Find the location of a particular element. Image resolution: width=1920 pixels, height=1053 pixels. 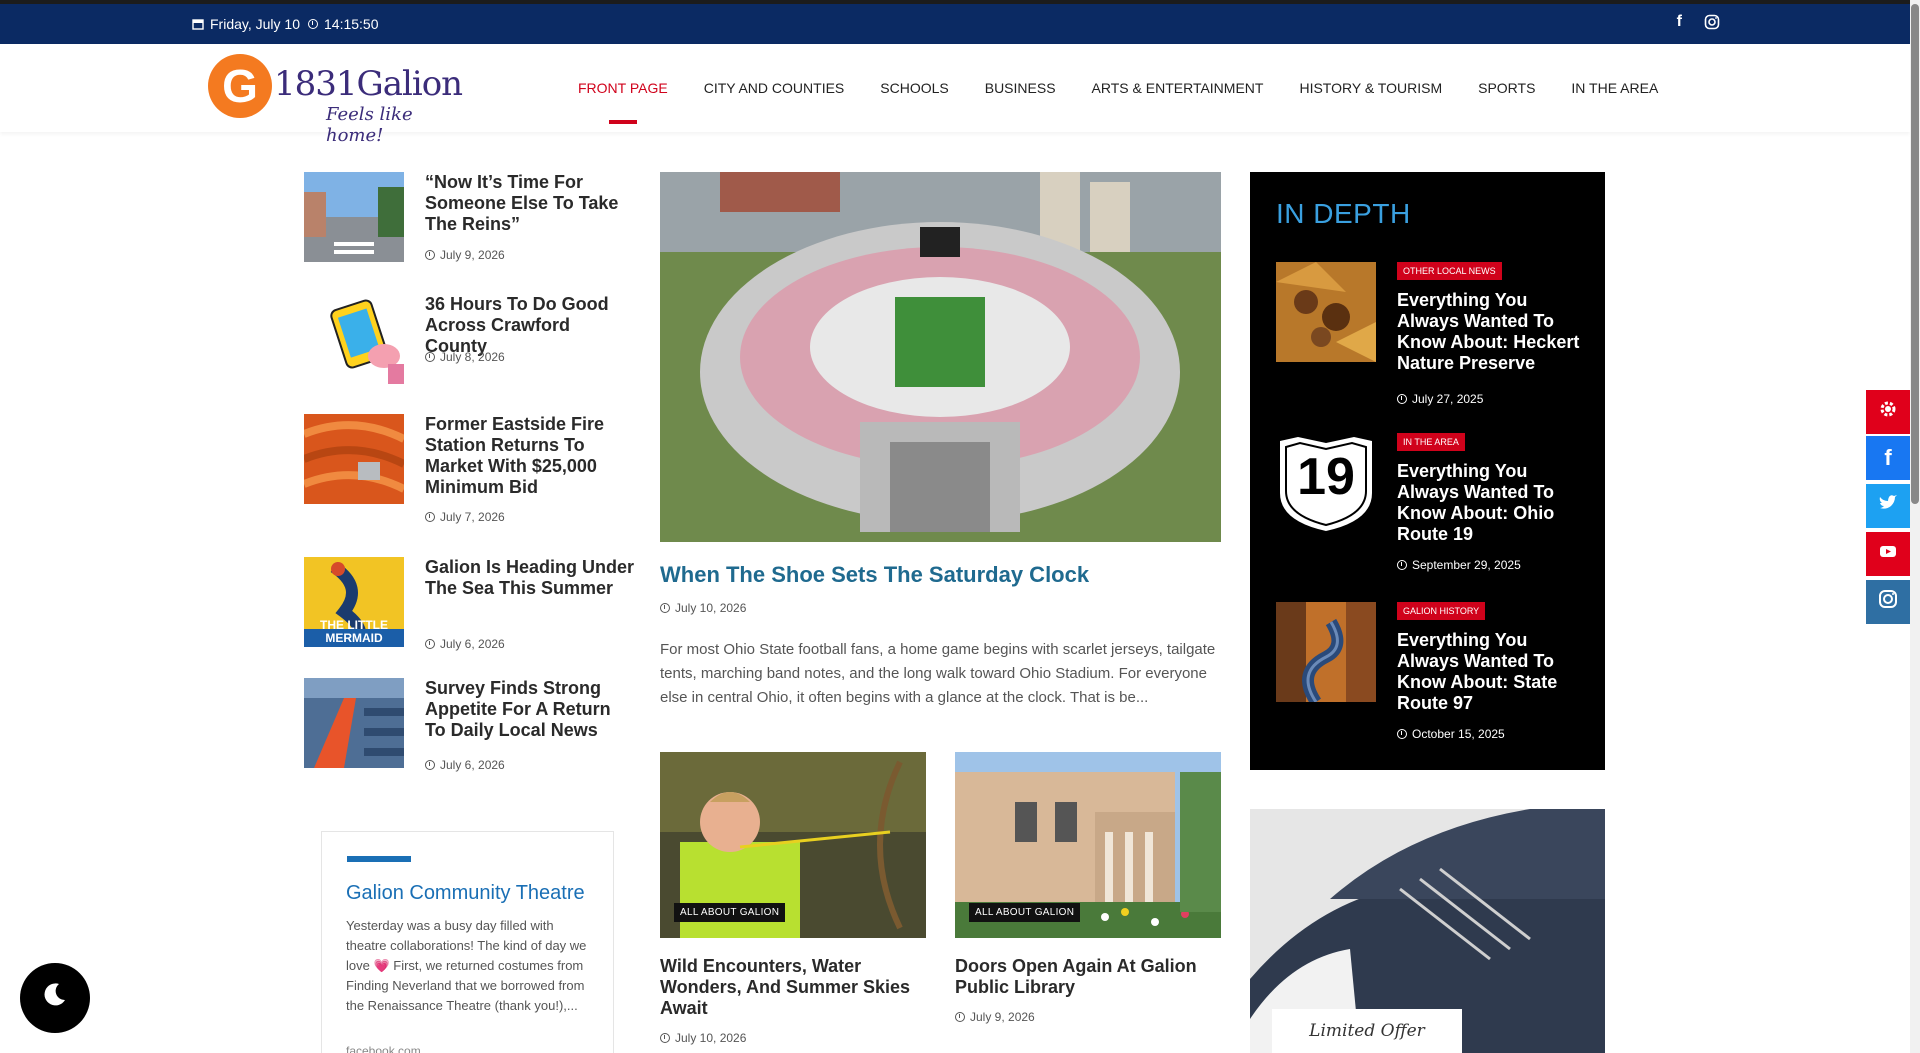

top-bar: Friday, July 10 14:15:50 f is located at coordinates (955, 24).